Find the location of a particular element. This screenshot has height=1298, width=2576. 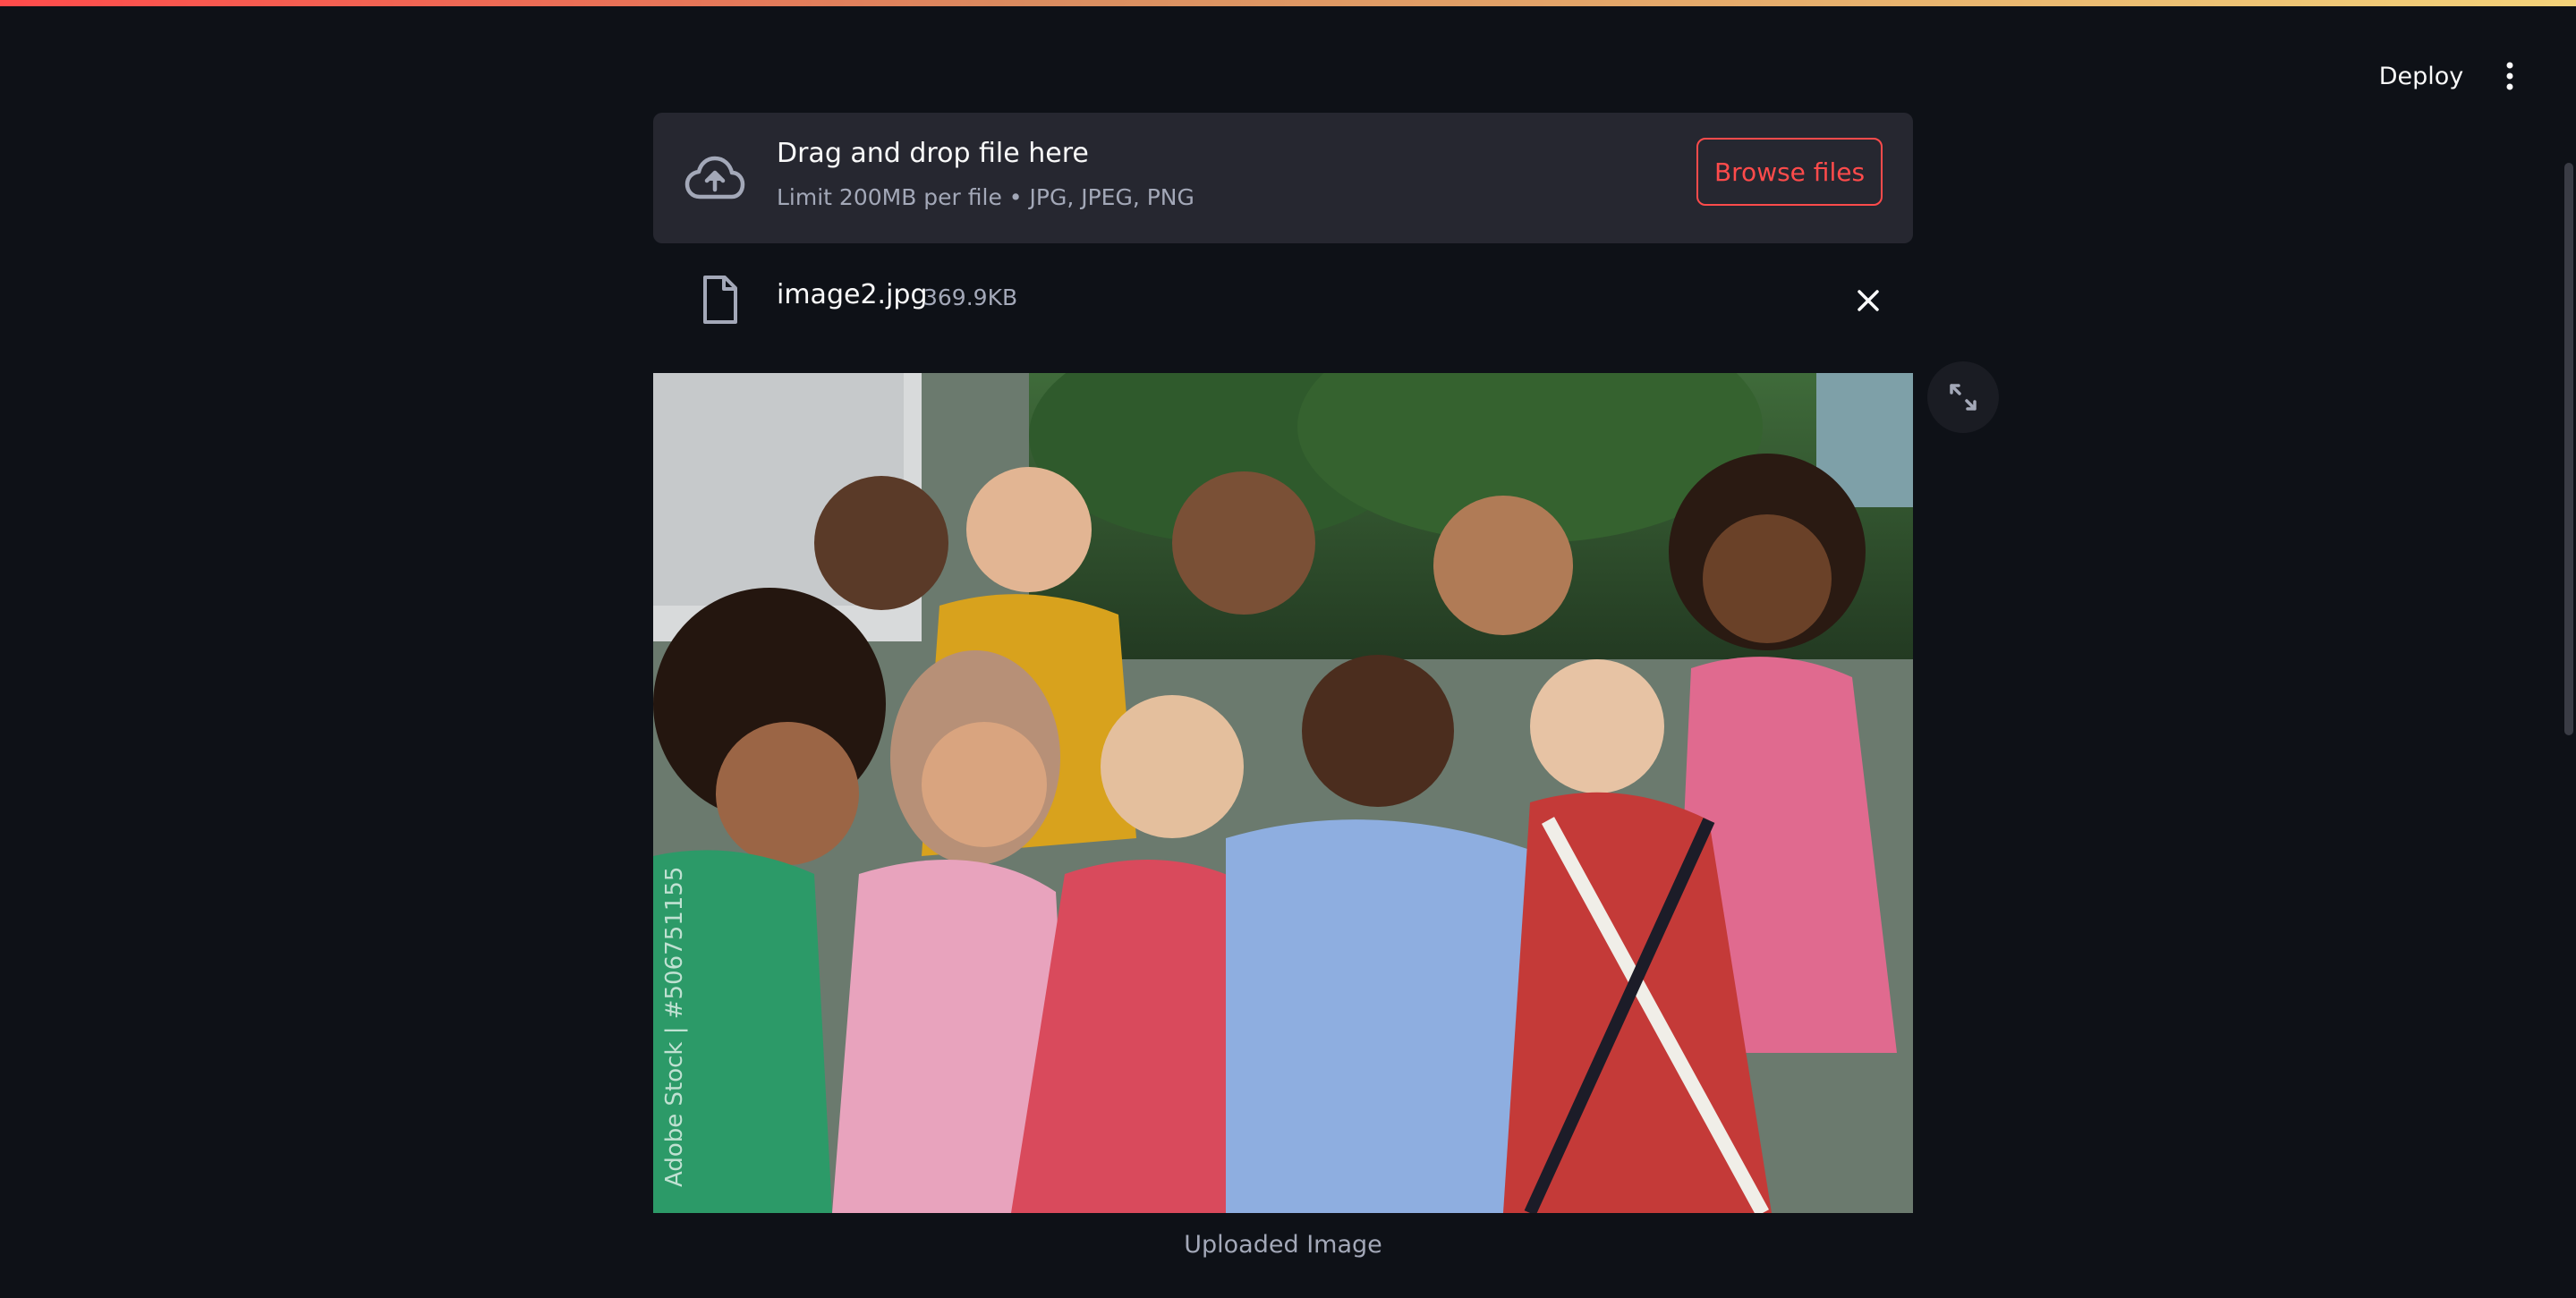

image-caption: Uploaded Image is located at coordinates (1283, 1245).